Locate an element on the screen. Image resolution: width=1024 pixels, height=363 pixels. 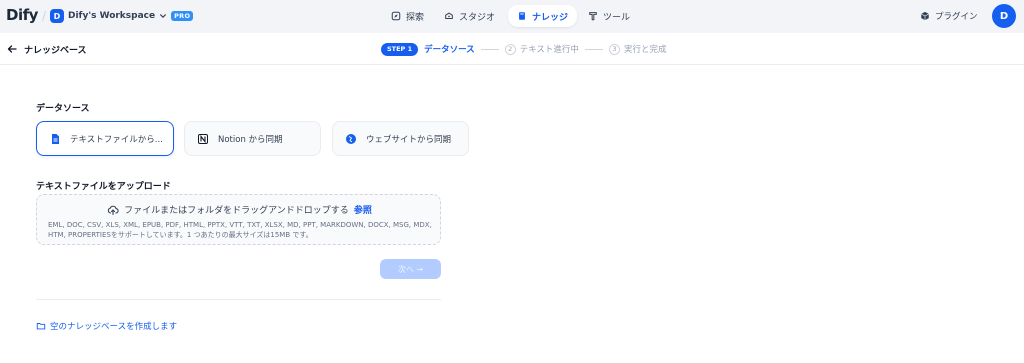
nav-knowledge: ナレッジ is located at coordinates (543, 16).